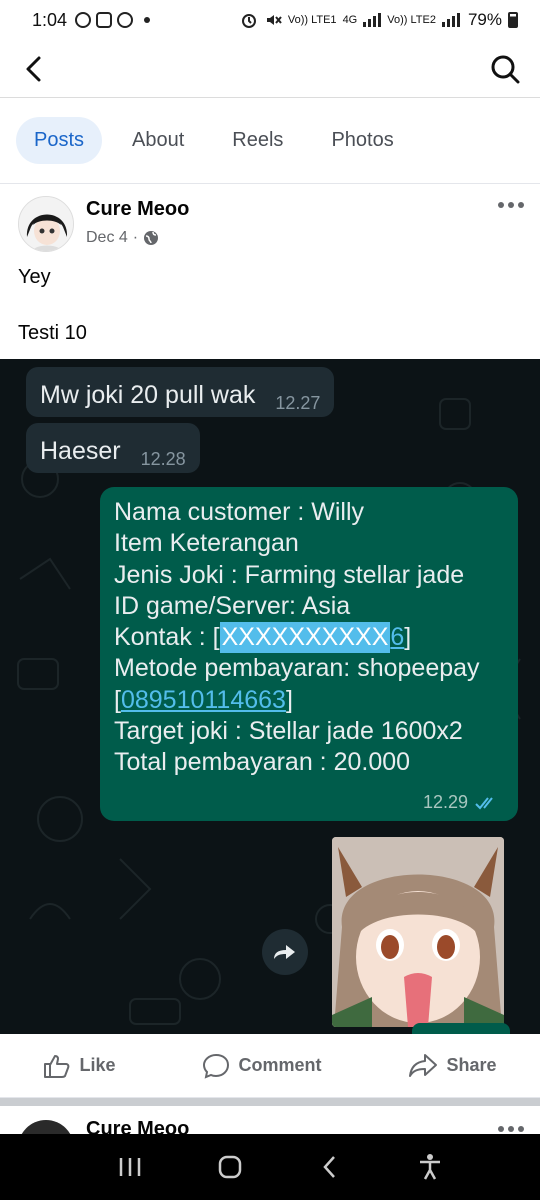  What do you see at coordinates (257, 140) in the screenshot?
I see `tab-reels: Reels` at bounding box center [257, 140].